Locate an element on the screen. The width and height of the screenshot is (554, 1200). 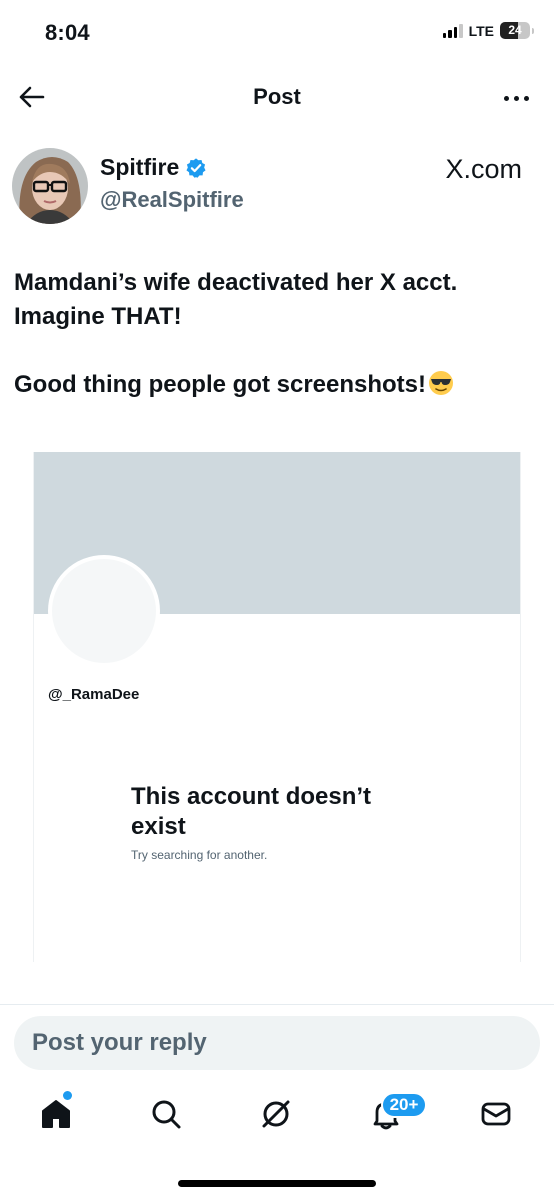
author-name-row: Spitfire is located at coordinates (153, 167).